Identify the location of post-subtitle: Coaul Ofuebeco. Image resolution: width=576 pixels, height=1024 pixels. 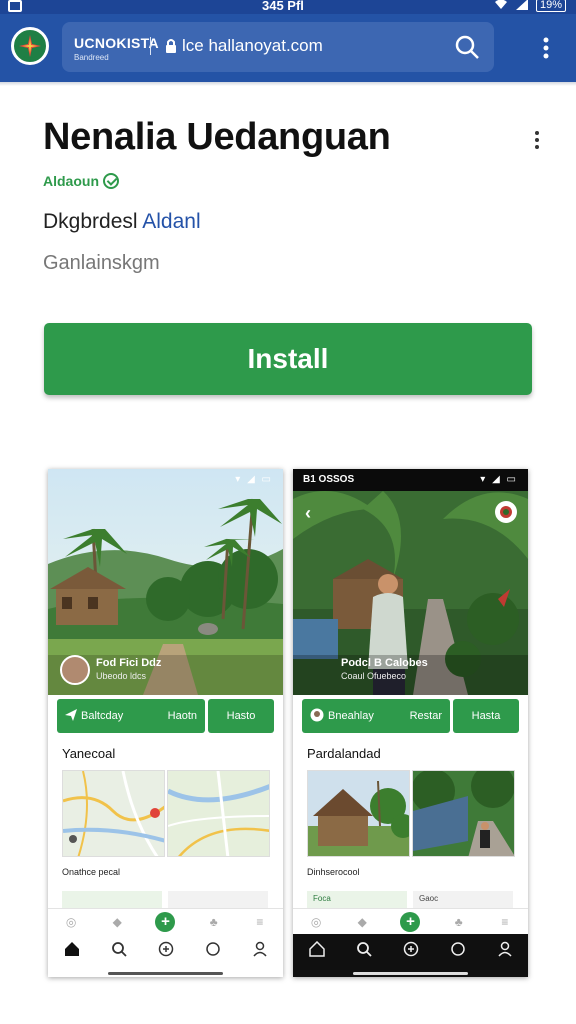
(374, 676).